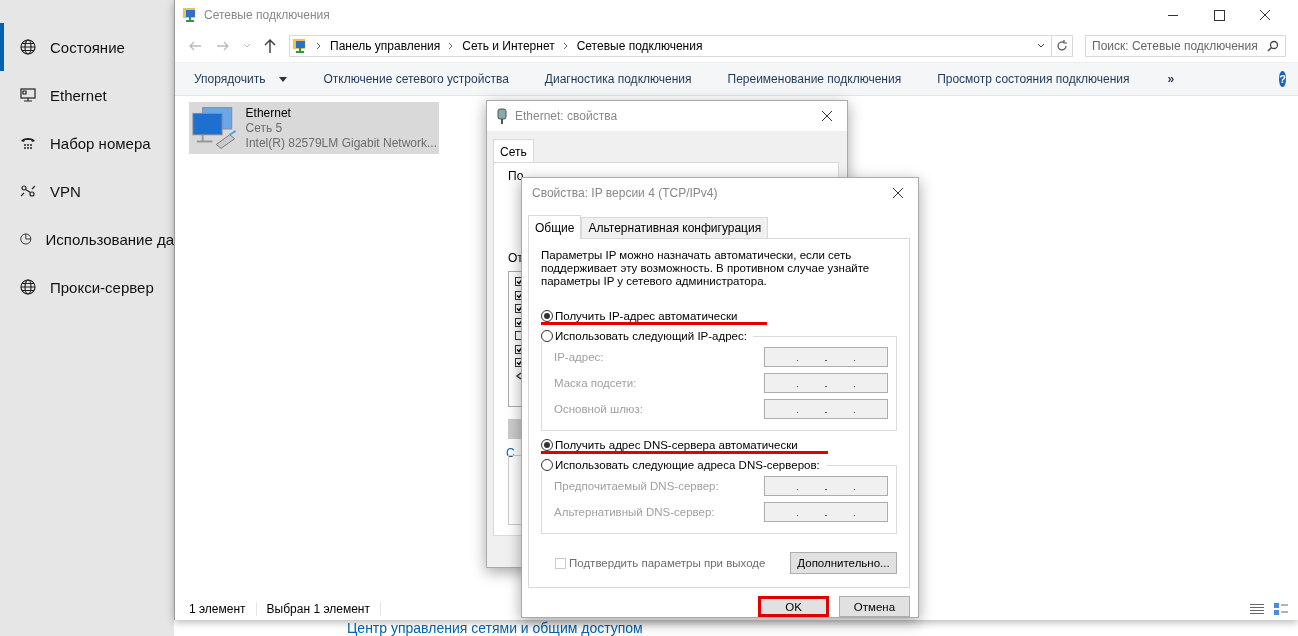 Image resolution: width=1298 pixels, height=636 pixels. What do you see at coordinates (28, 95) in the screenshot?
I see `monitor-icon` at bounding box center [28, 95].